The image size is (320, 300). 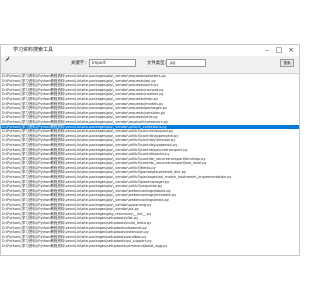 I want to click on maximize-icon: □, so click(x=279, y=50).